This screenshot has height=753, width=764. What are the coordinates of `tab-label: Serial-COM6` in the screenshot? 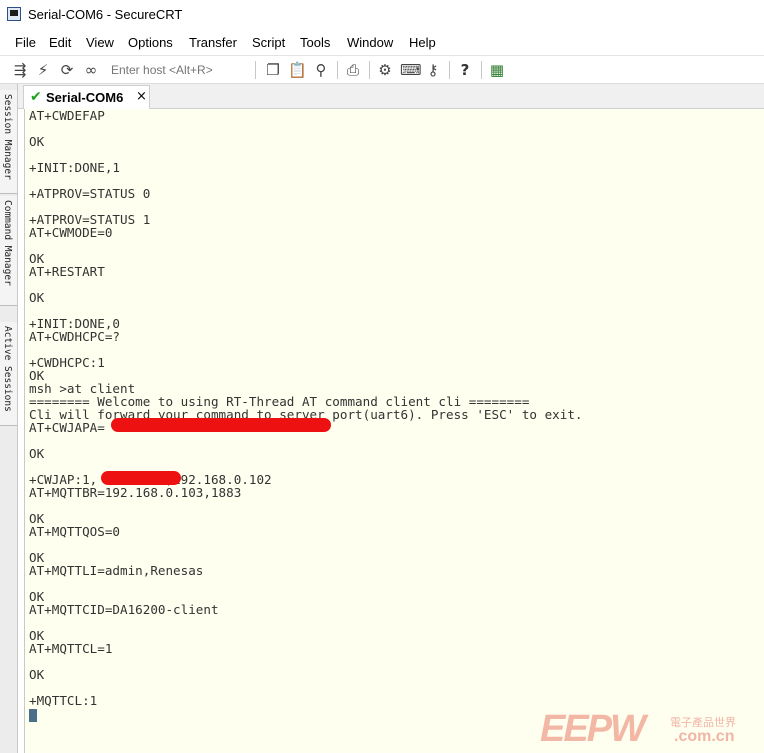 It's located at (85, 97).